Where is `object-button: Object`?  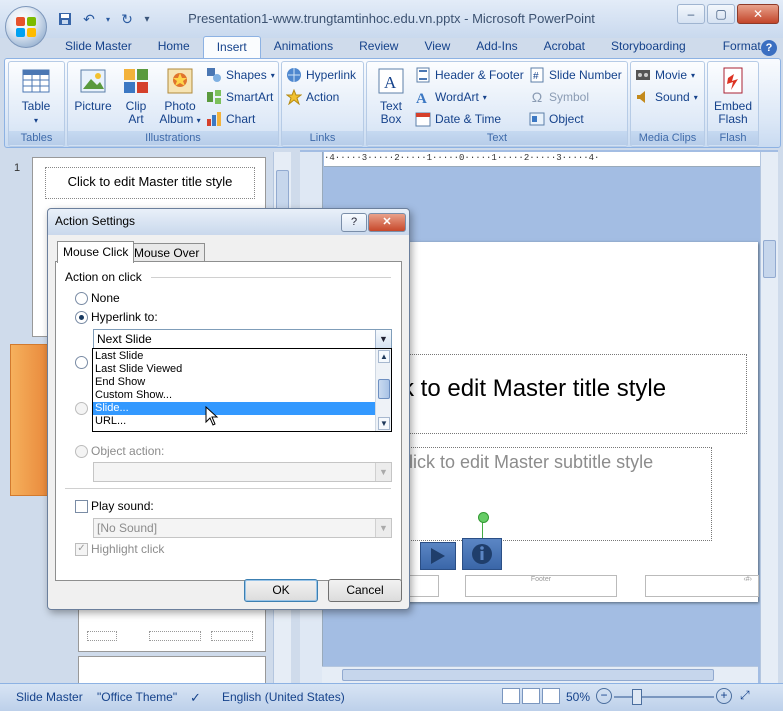 object-button: Object is located at coordinates (556, 119).